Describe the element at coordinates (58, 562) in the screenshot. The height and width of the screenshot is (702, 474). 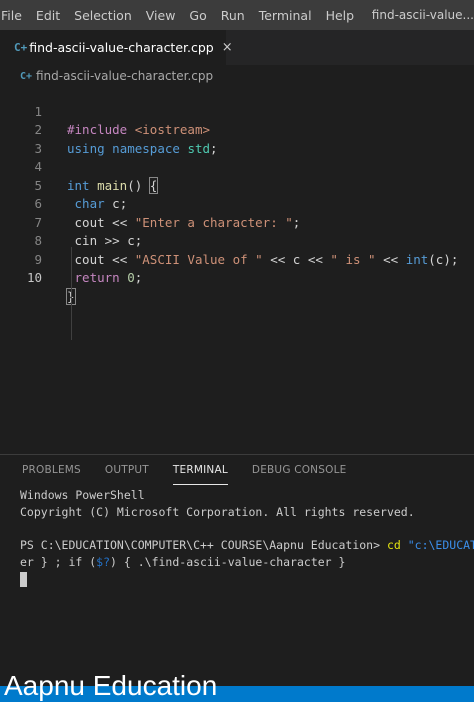
I see `terminal-text: er } ; if (` at that location.